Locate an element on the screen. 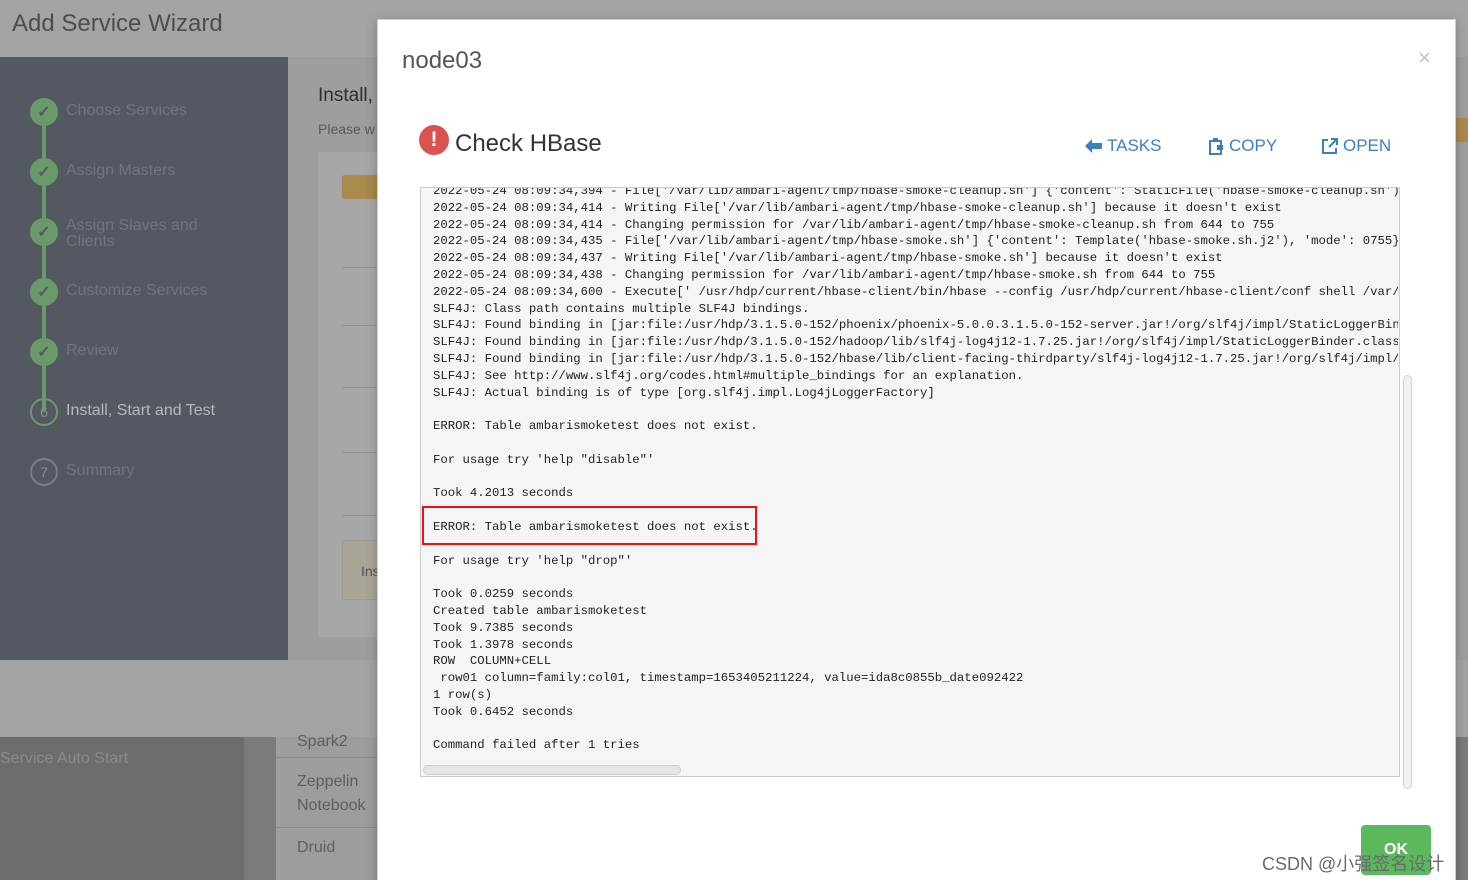  copy-label: COPY is located at coordinates (1253, 145).